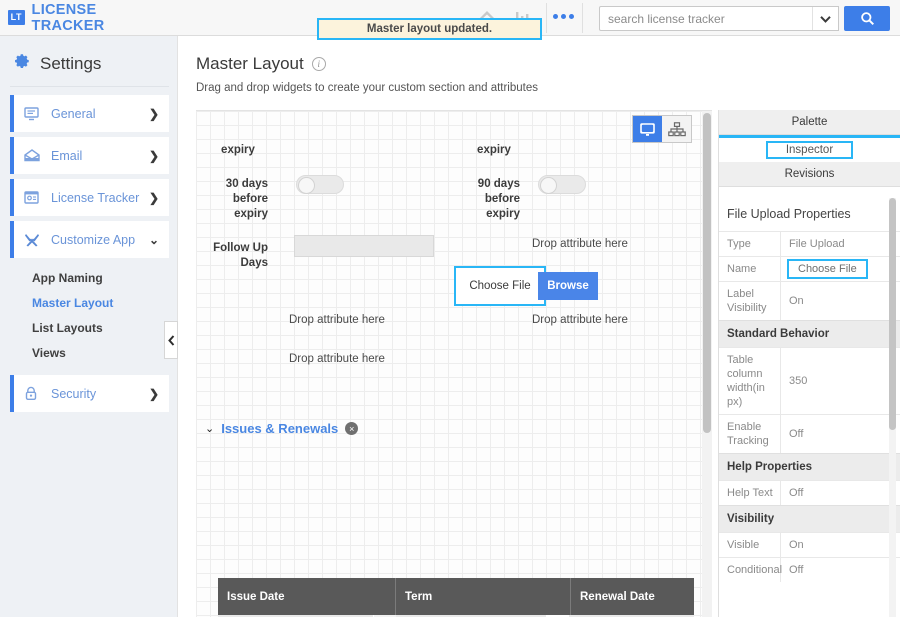 The image size is (900, 617). I want to click on property-key: Enable Tracking, so click(750, 434).